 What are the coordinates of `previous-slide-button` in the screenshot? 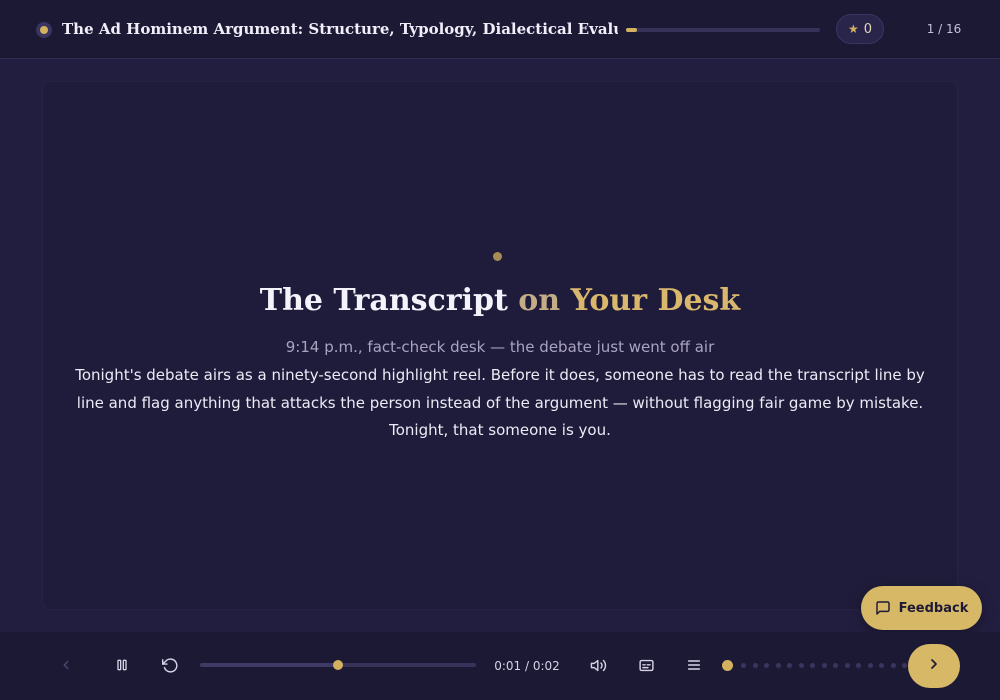 It's located at (66, 665).